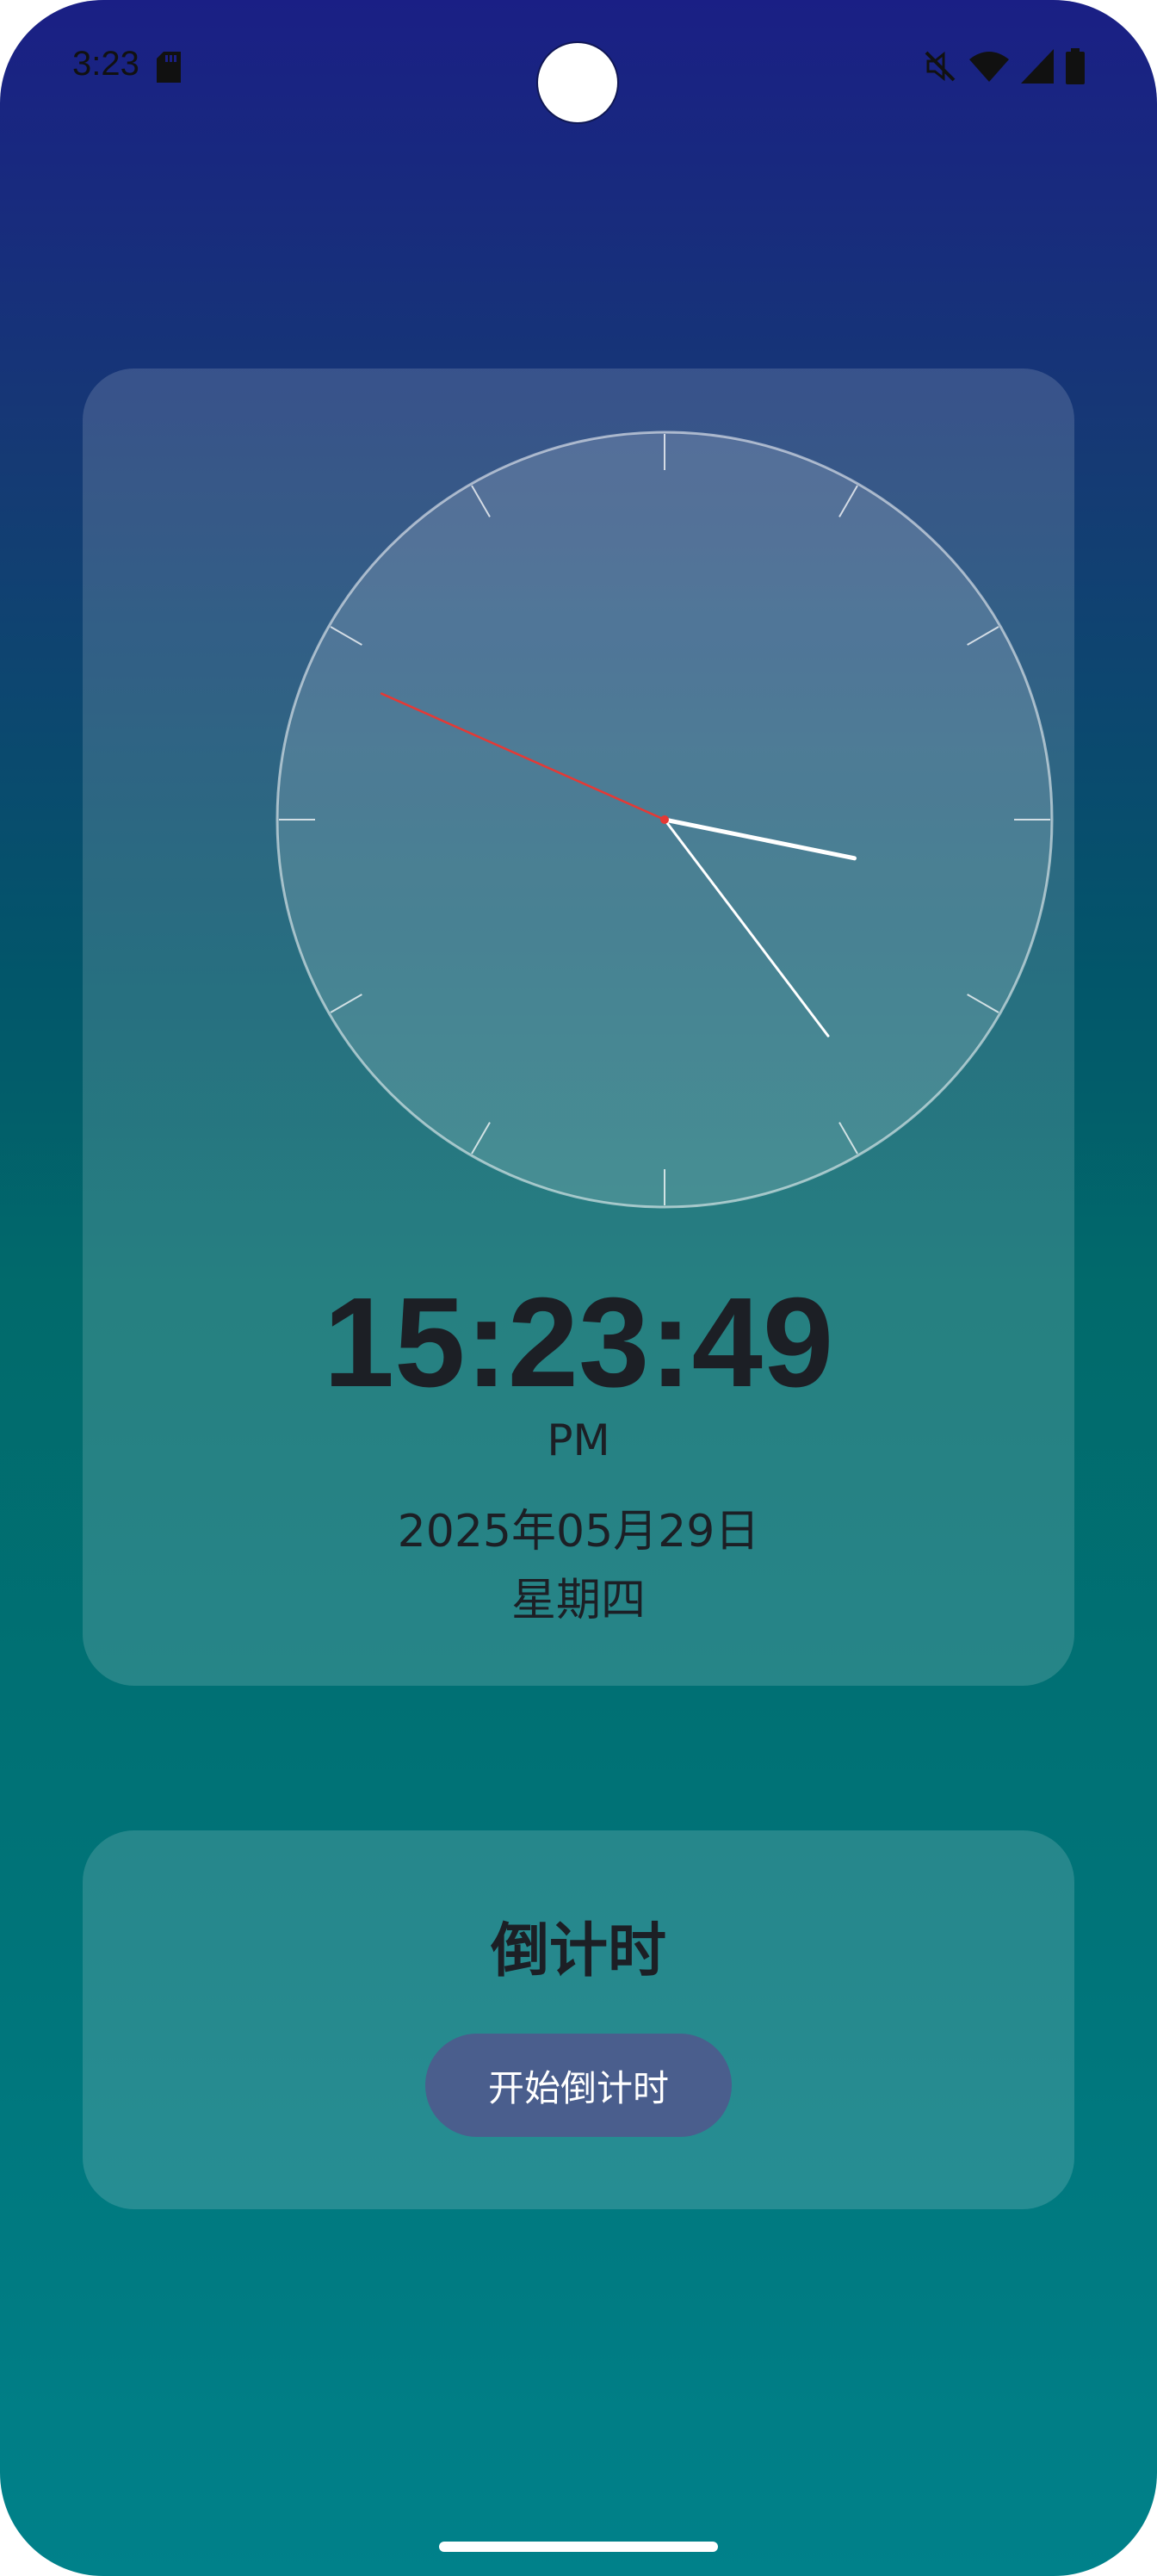 The image size is (1157, 2576). I want to click on home-indicator, so click(579, 2547).